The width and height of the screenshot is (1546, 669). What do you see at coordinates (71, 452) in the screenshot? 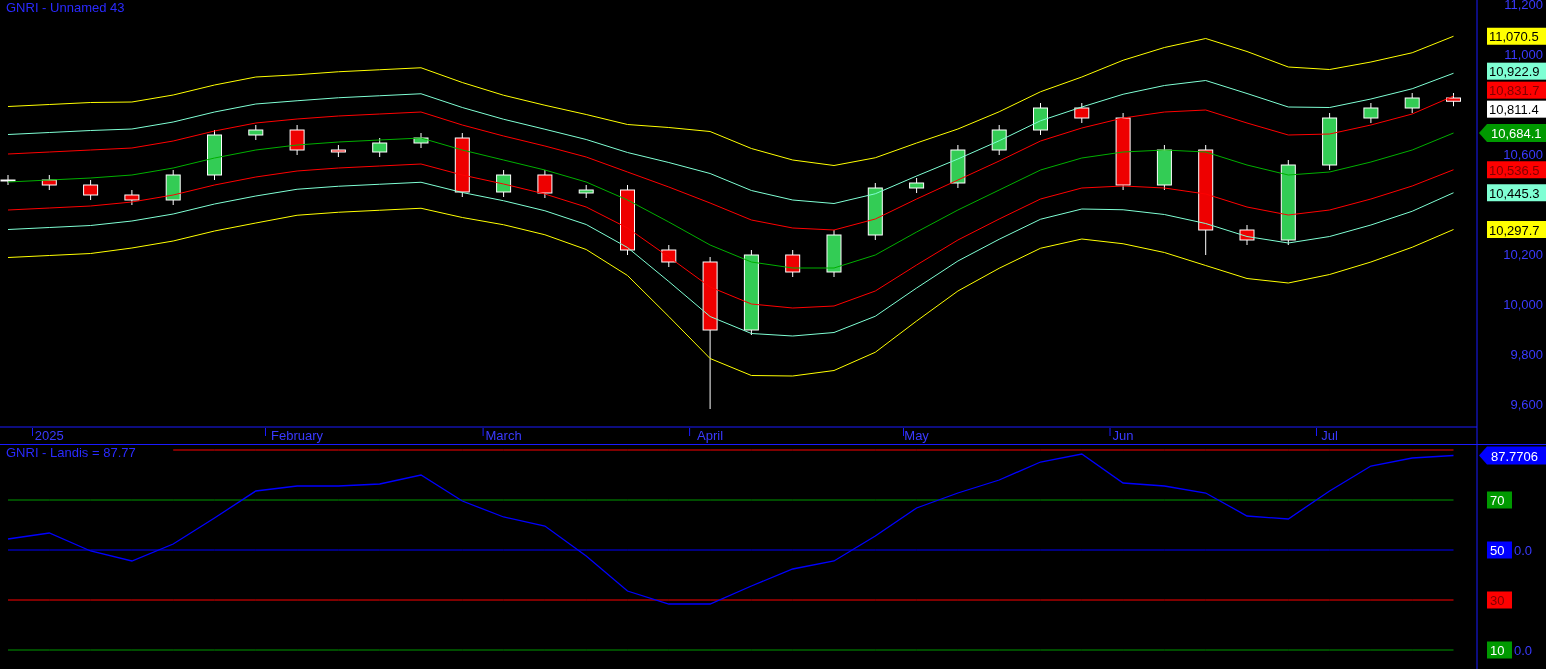
I see `indicator-title: GNRI - Landis = 87.77` at bounding box center [71, 452].